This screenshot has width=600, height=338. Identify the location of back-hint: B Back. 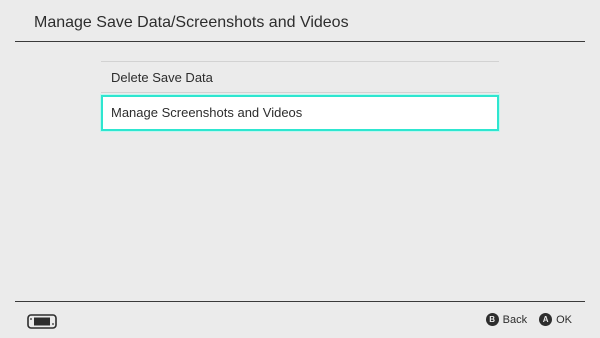
(506, 319).